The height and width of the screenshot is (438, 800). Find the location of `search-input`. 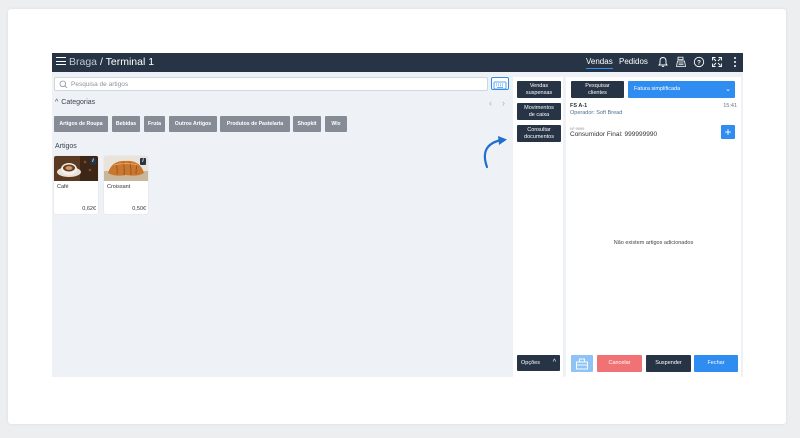

search-input is located at coordinates (271, 84).